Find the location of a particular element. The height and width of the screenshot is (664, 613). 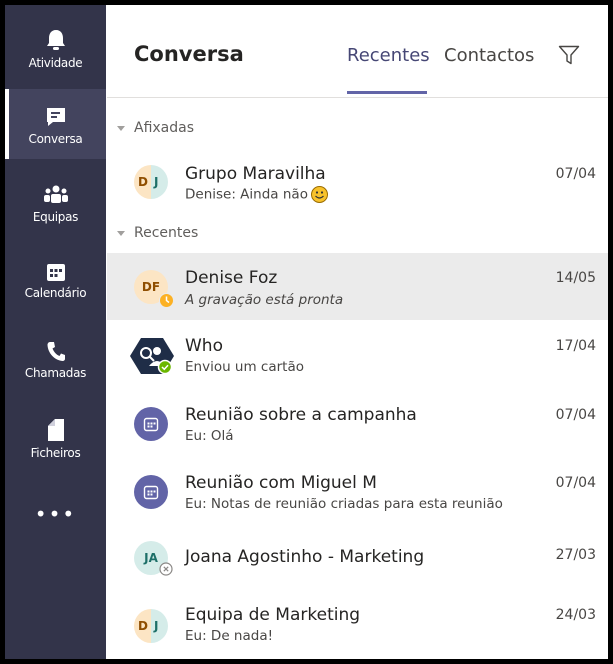

away-status-icon is located at coordinates (166, 300).